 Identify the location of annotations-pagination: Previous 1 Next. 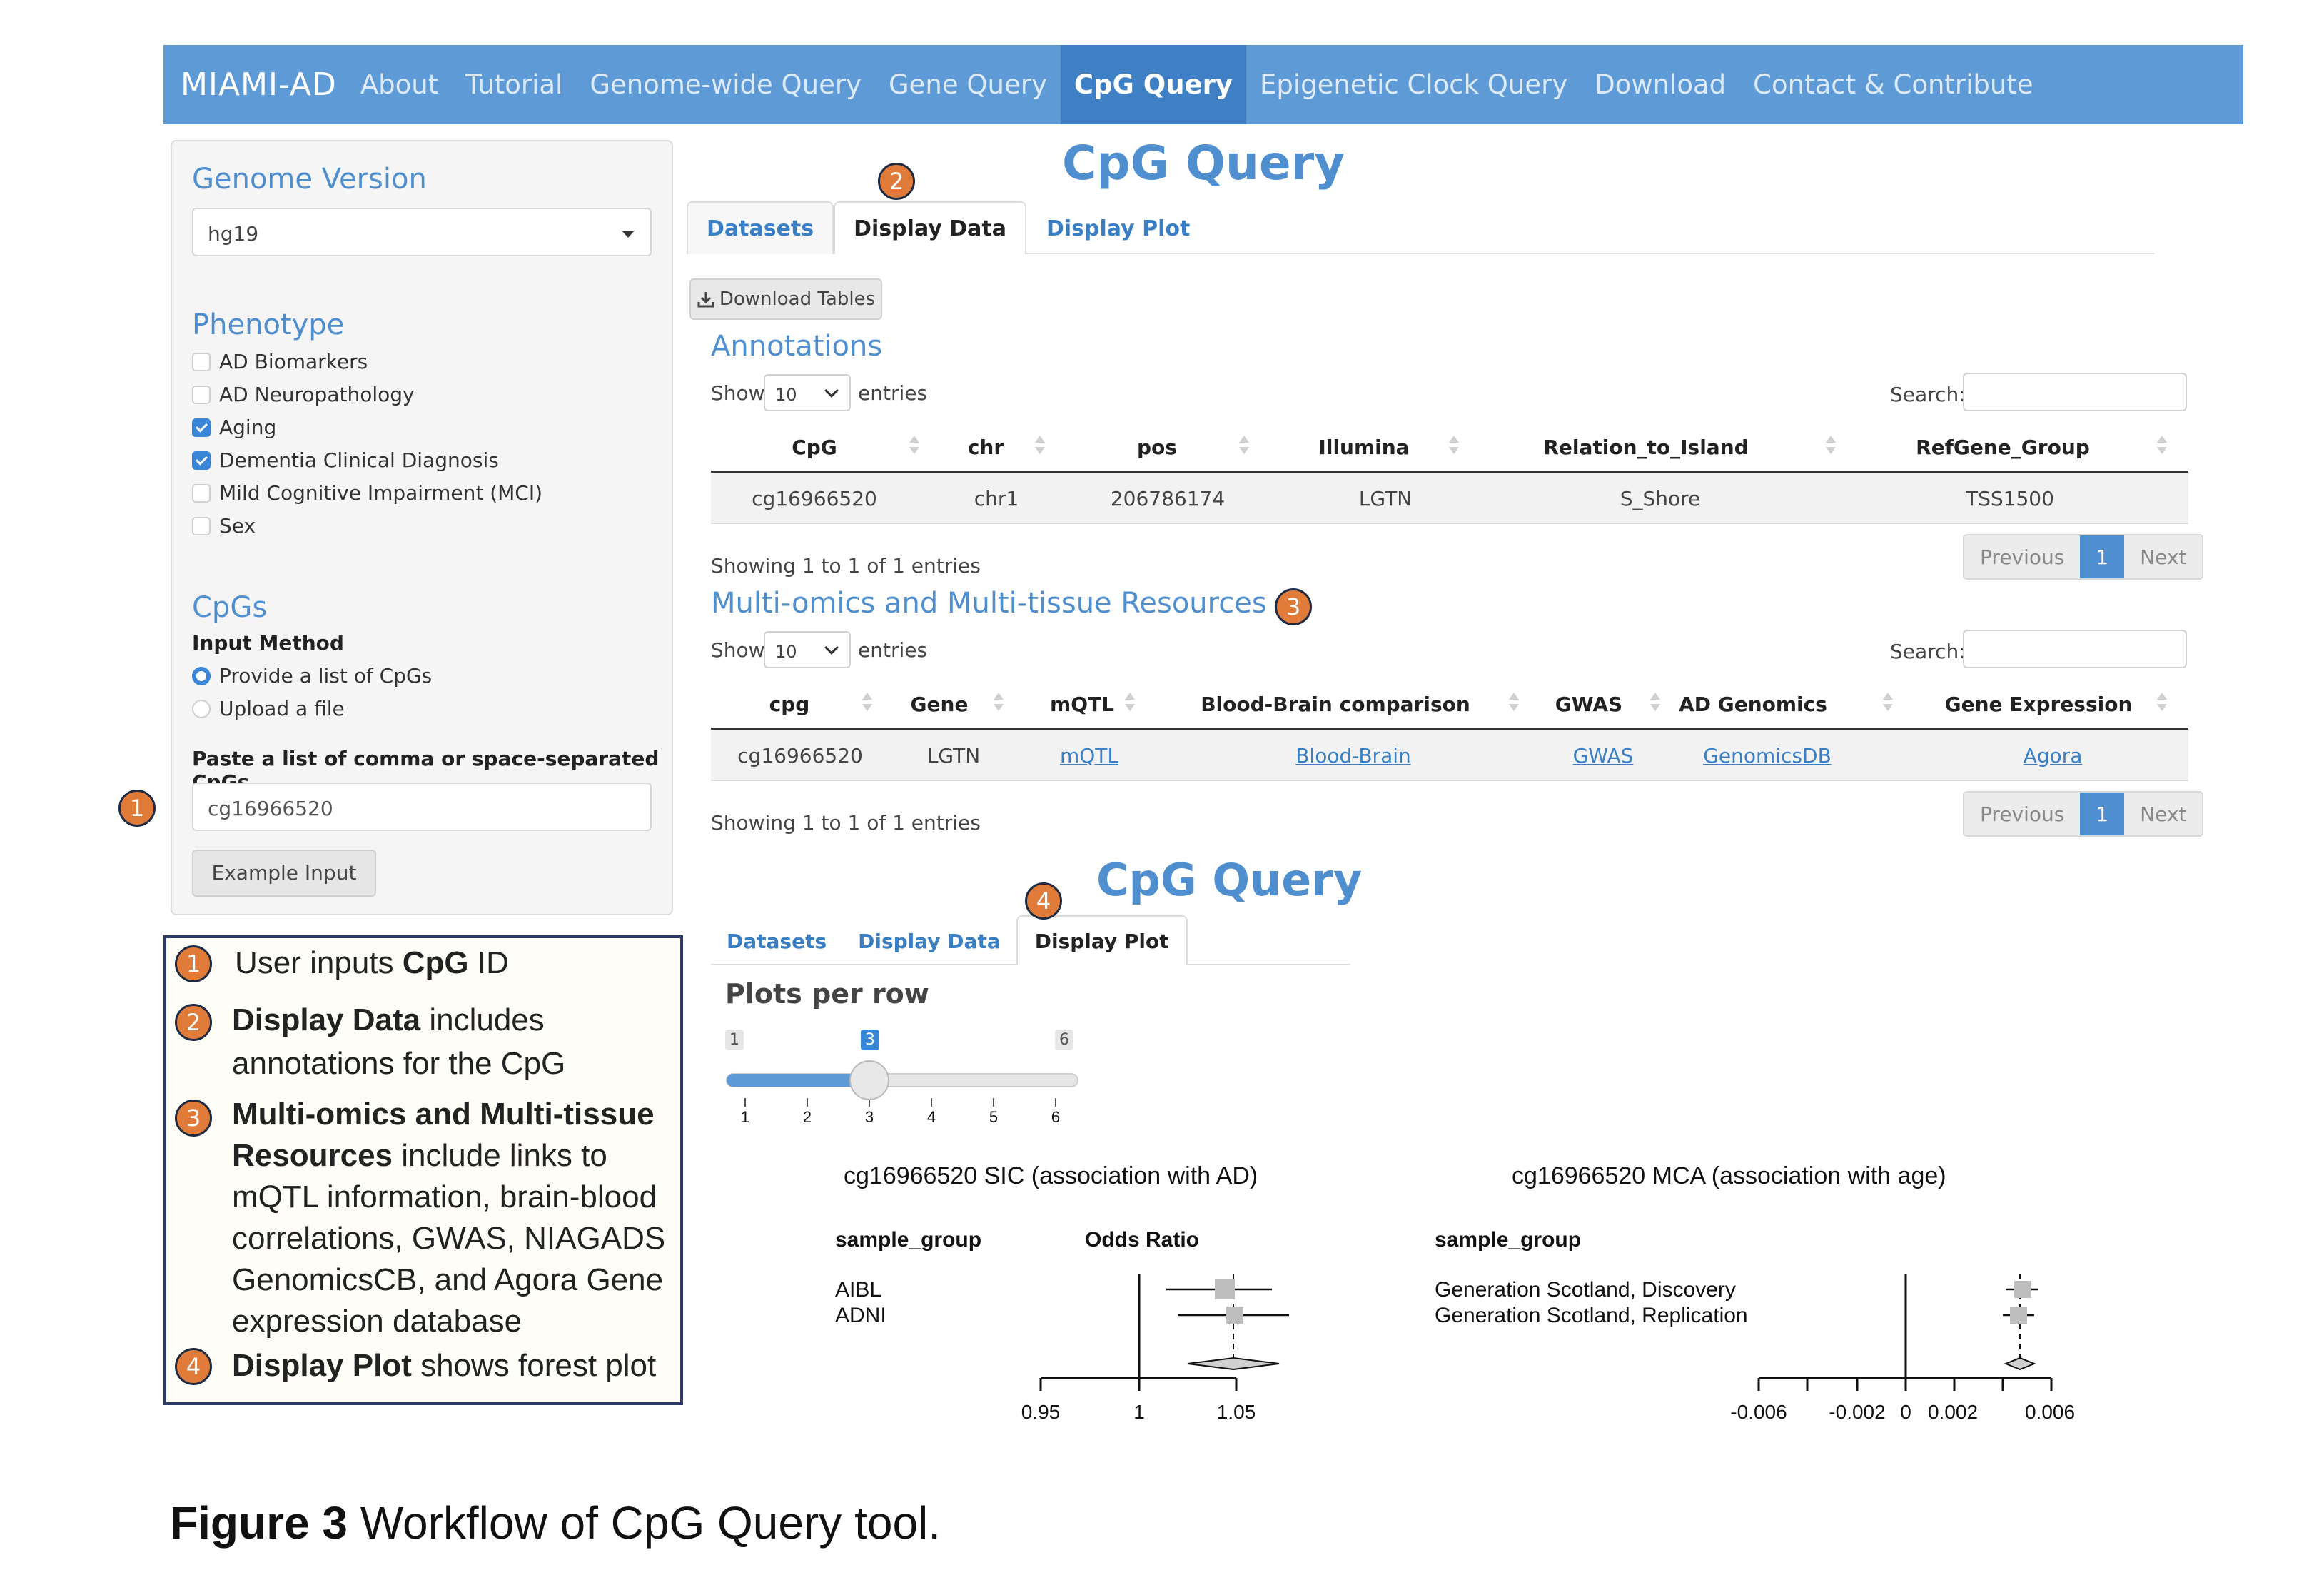
(2084, 557).